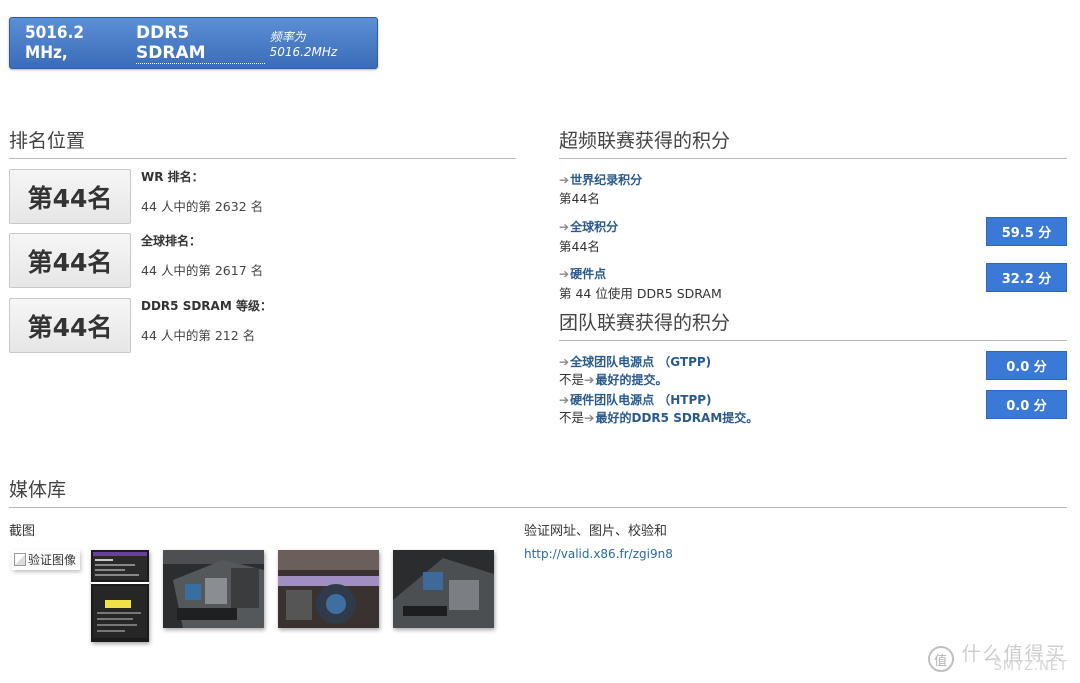 Image resolution: width=1080 pixels, height=683 pixels. Describe the element at coordinates (70, 325) in the screenshot. I see `rank-badge-hardware: 第44名` at that location.